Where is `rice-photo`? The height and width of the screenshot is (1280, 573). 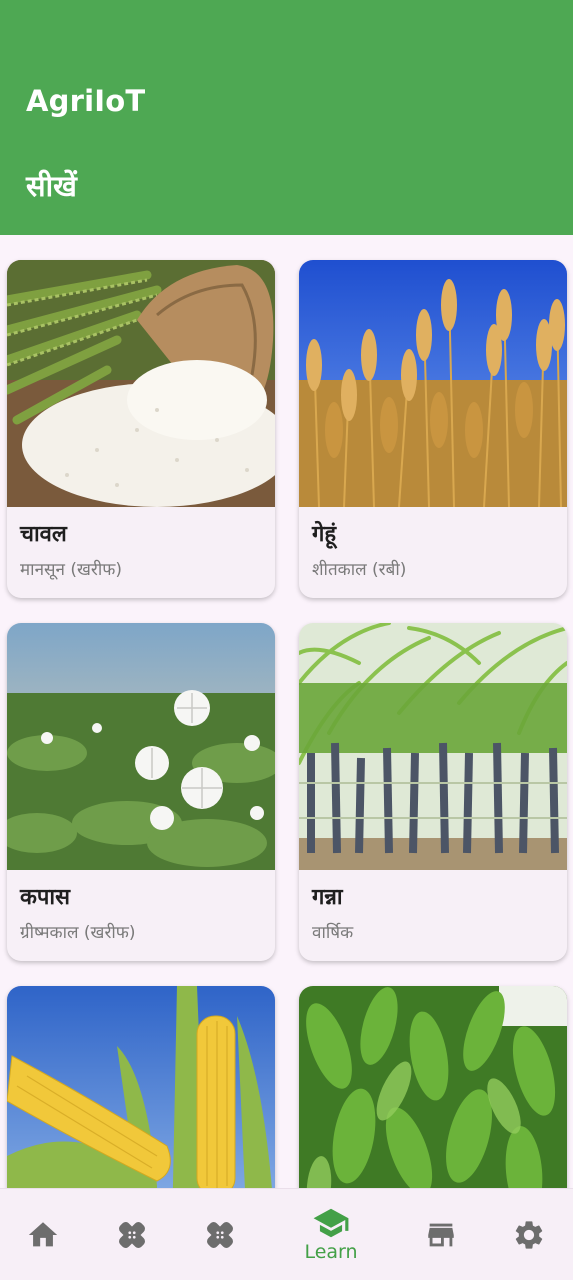
rice-photo is located at coordinates (141, 383).